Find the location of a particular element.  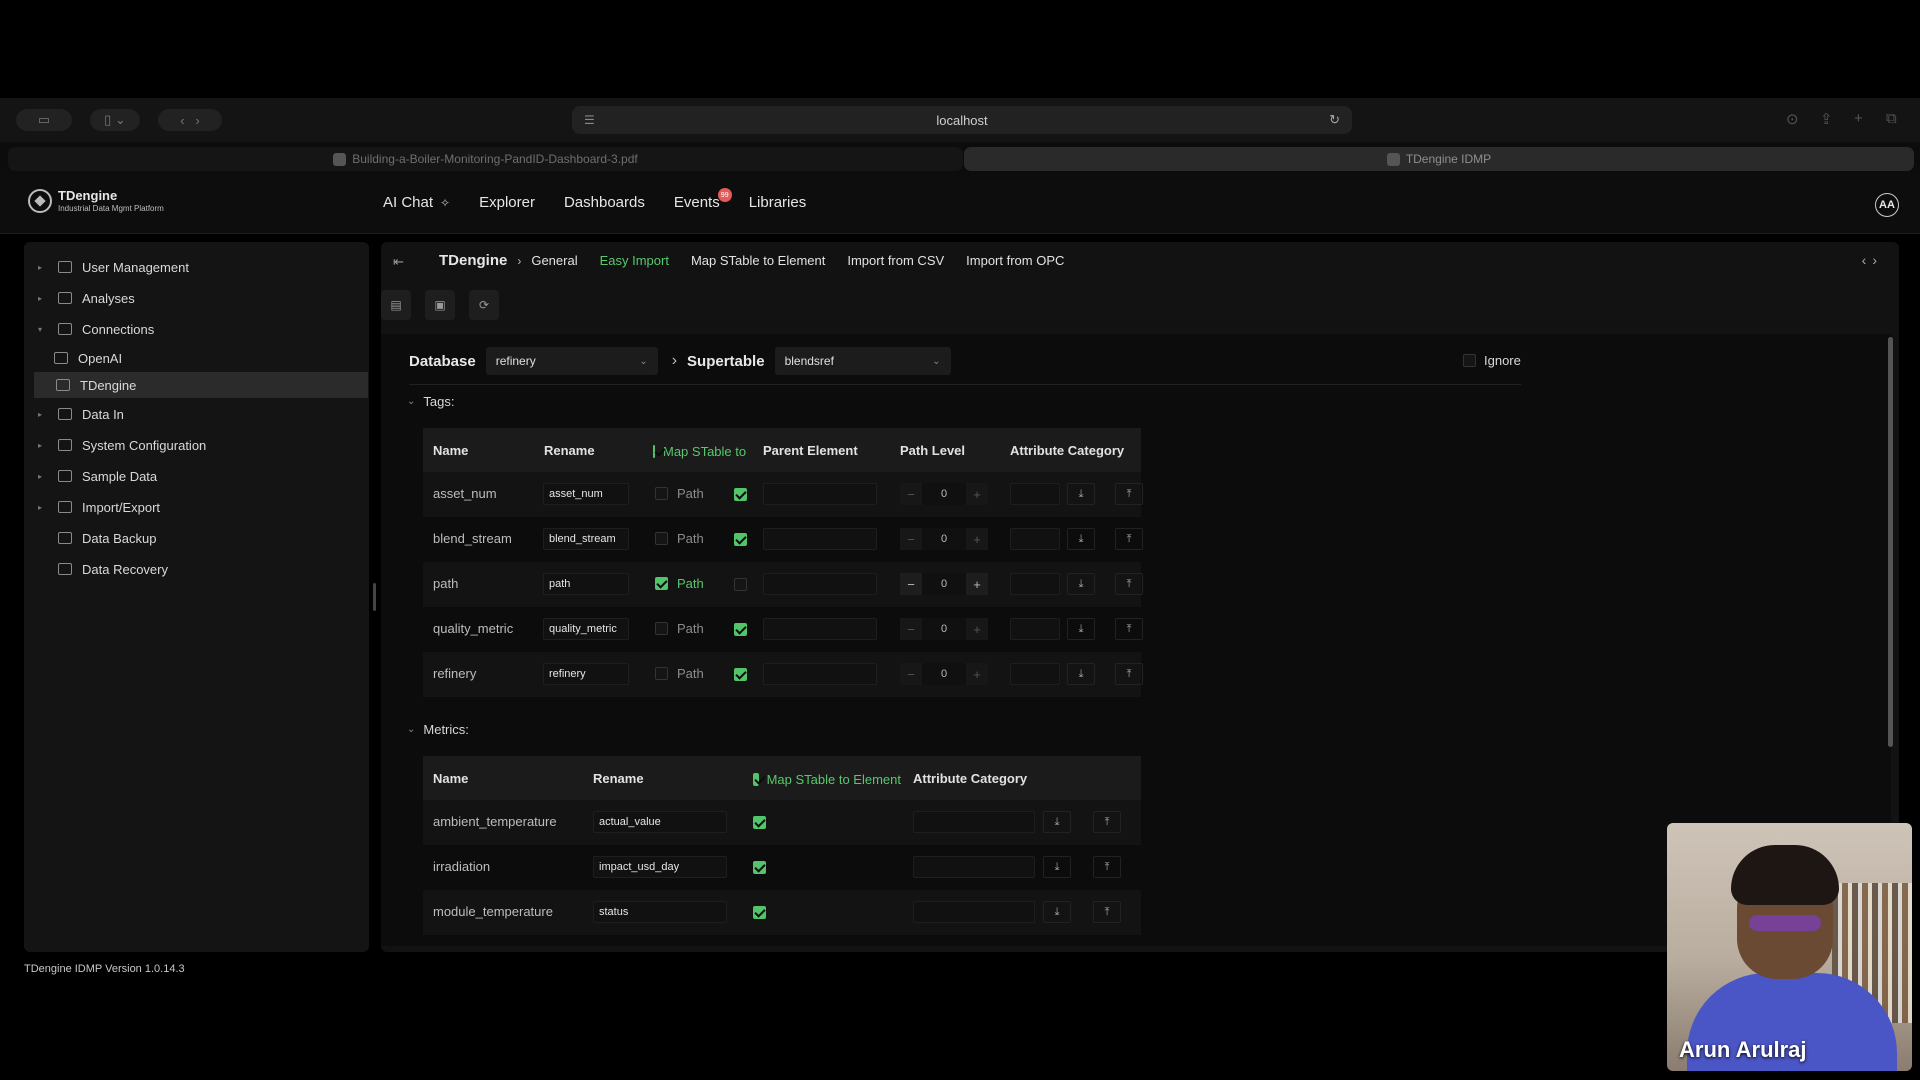

back-forward-buttons: ‹ › is located at coordinates (190, 120).